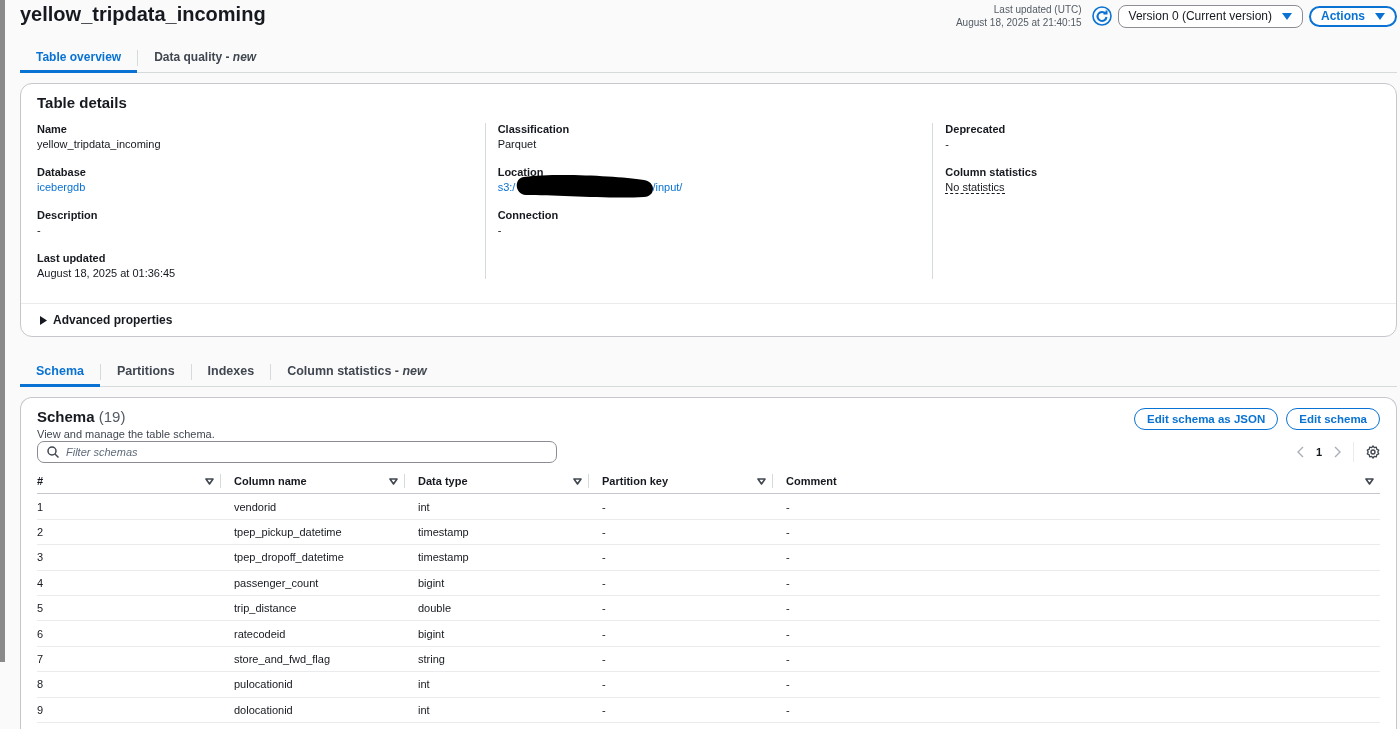 The height and width of the screenshot is (729, 1400). I want to click on advanced-properties-toggle: Advanced properties, so click(708, 319).